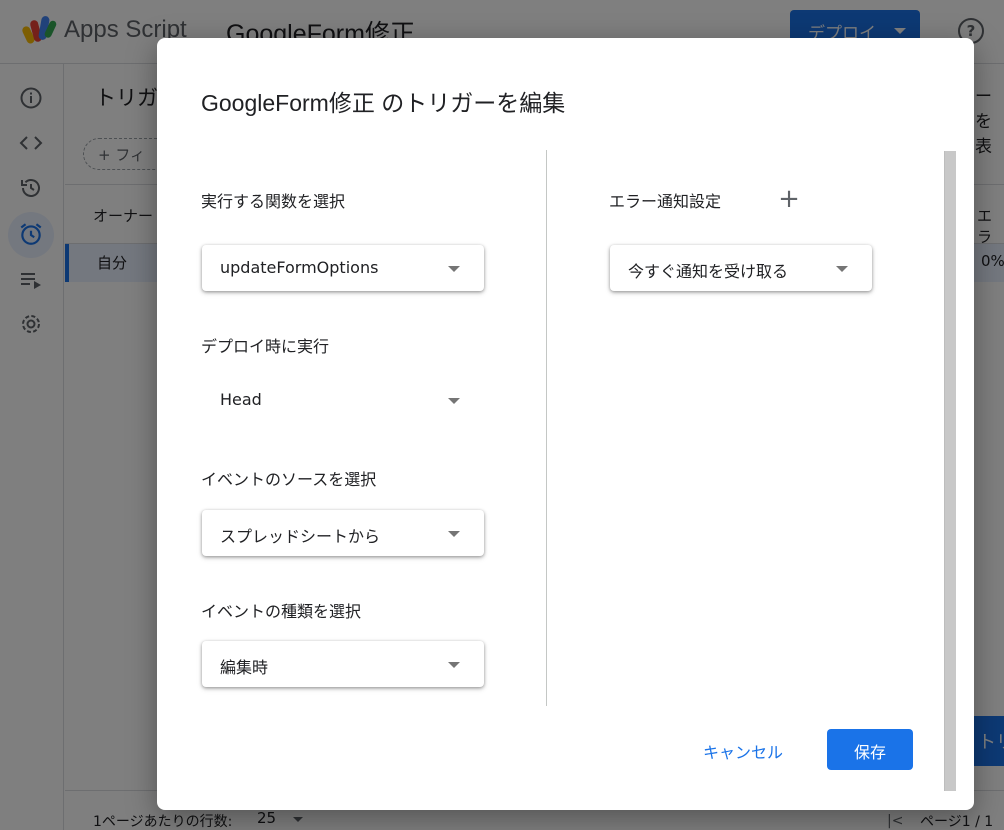 Image resolution: width=1004 pixels, height=830 pixels. I want to click on event-type-label: イベントの種類を選択, so click(281, 611).